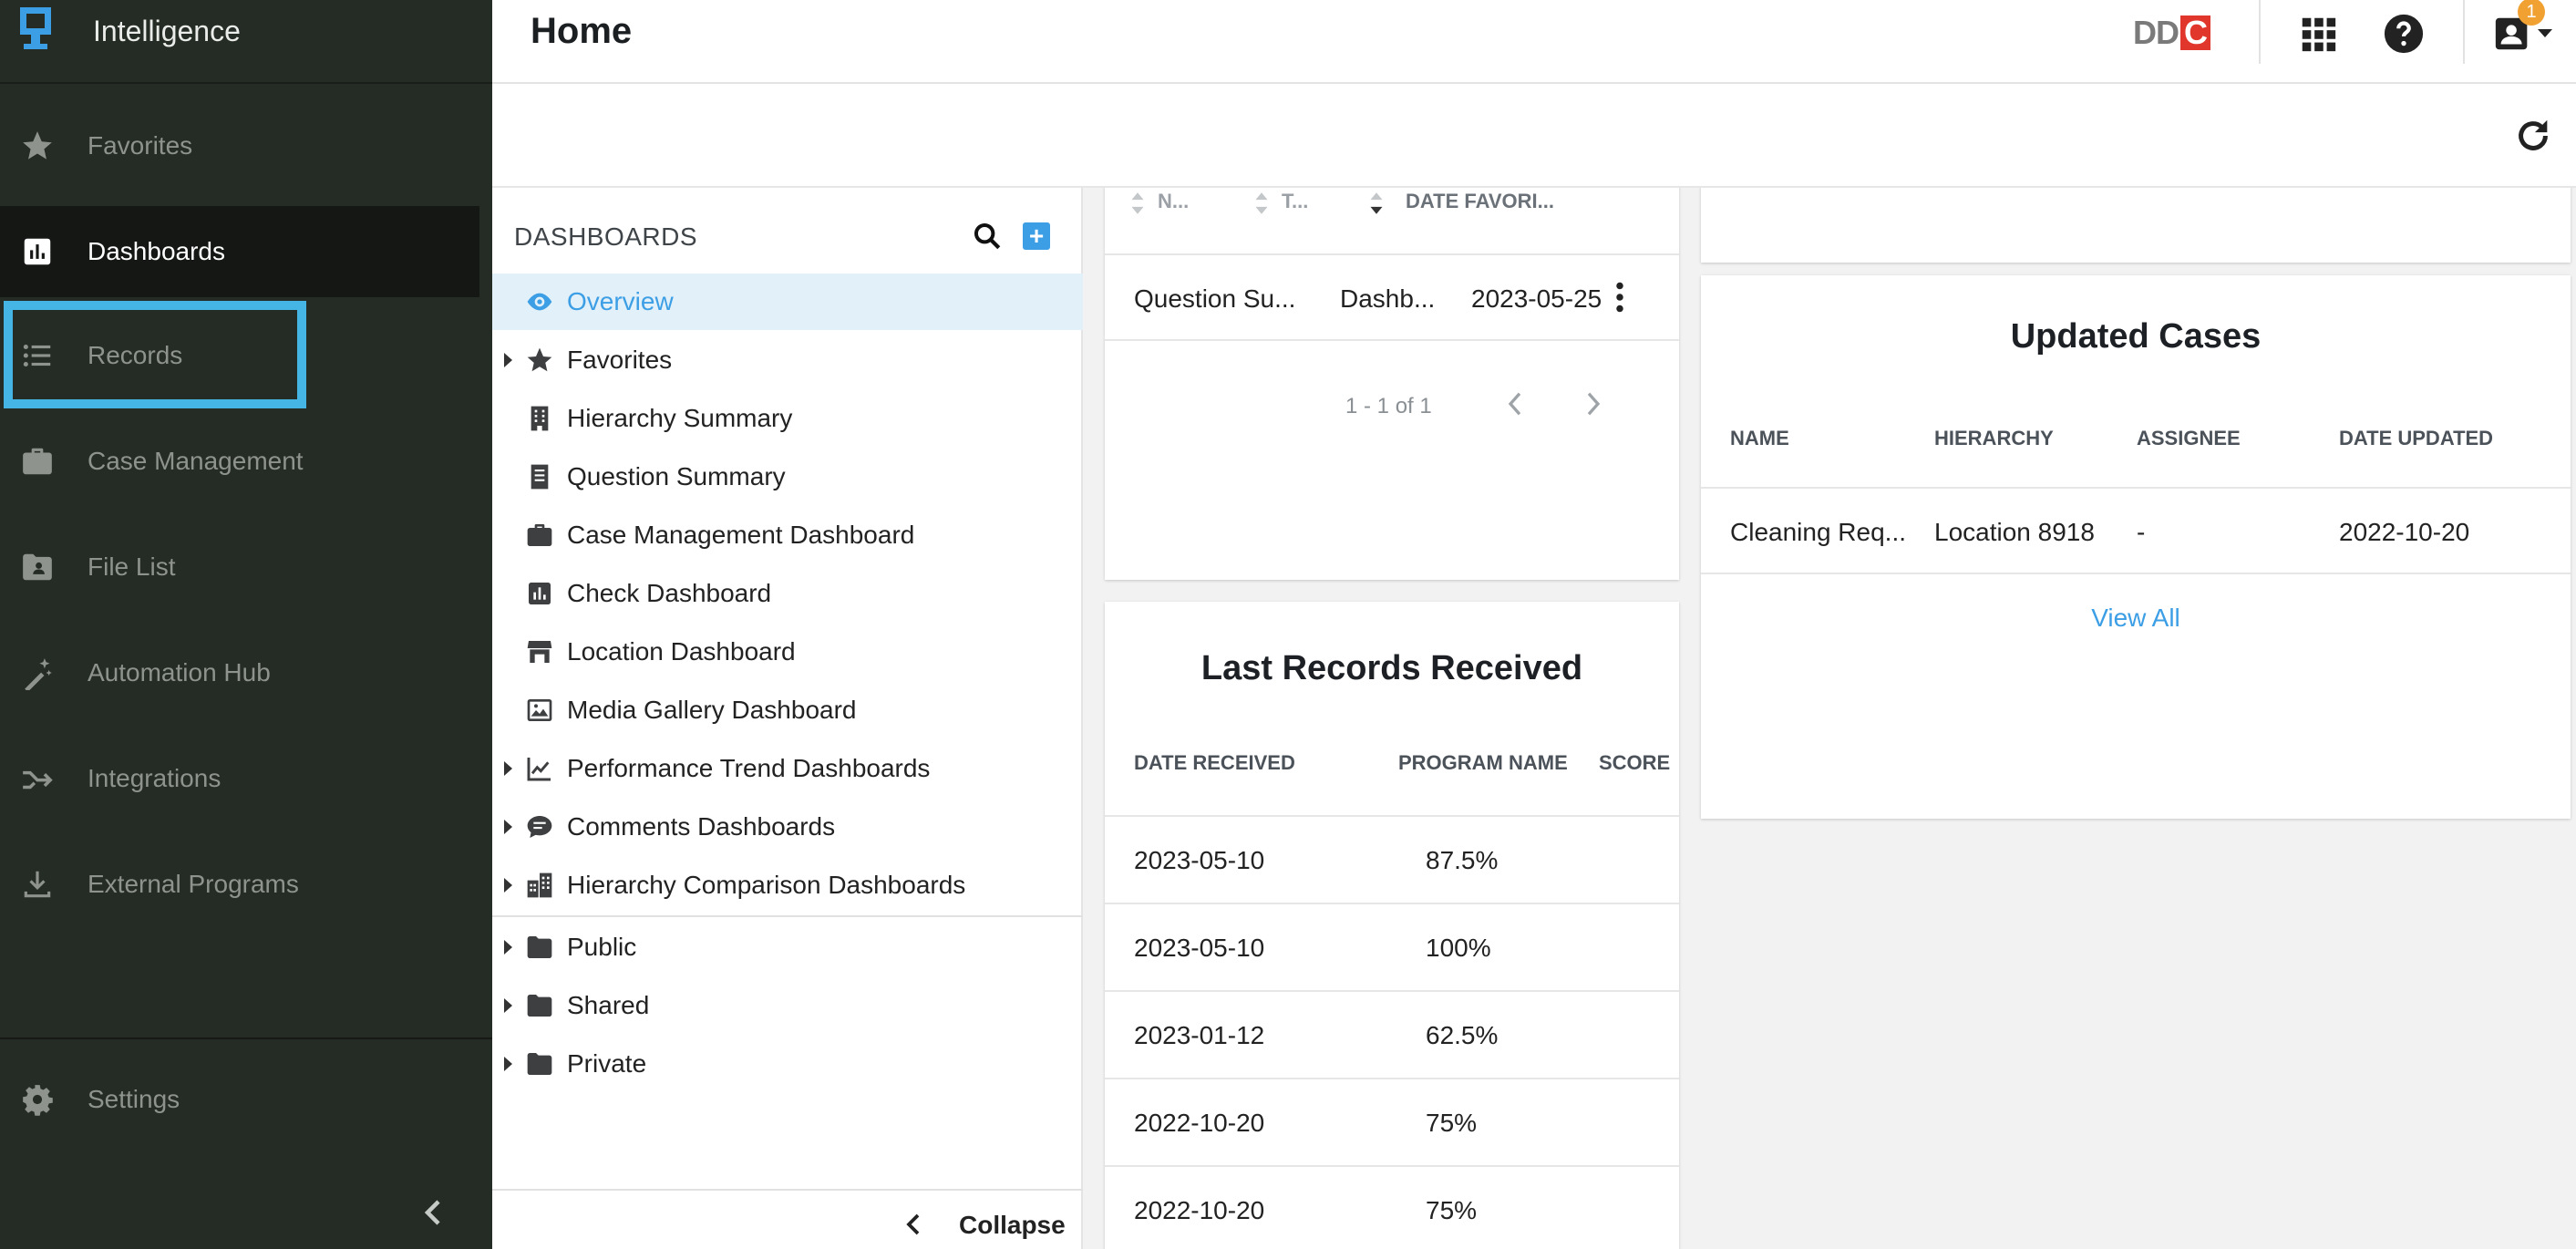 The width and height of the screenshot is (2576, 1249). Describe the element at coordinates (239, 251) in the screenshot. I see `nav-item-dashboards: Dashboards` at that location.